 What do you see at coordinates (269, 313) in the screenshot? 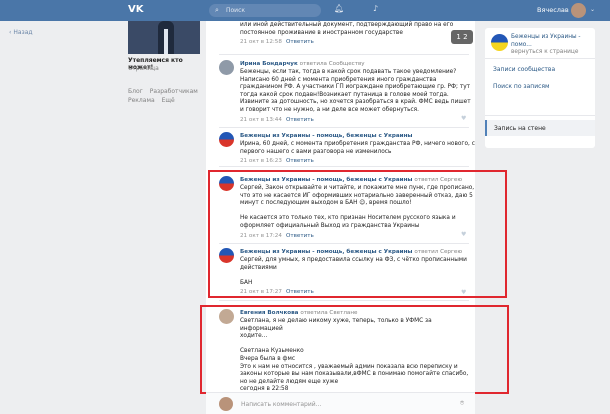
I see `comment-author: Евгения Волчкова` at bounding box center [269, 313].